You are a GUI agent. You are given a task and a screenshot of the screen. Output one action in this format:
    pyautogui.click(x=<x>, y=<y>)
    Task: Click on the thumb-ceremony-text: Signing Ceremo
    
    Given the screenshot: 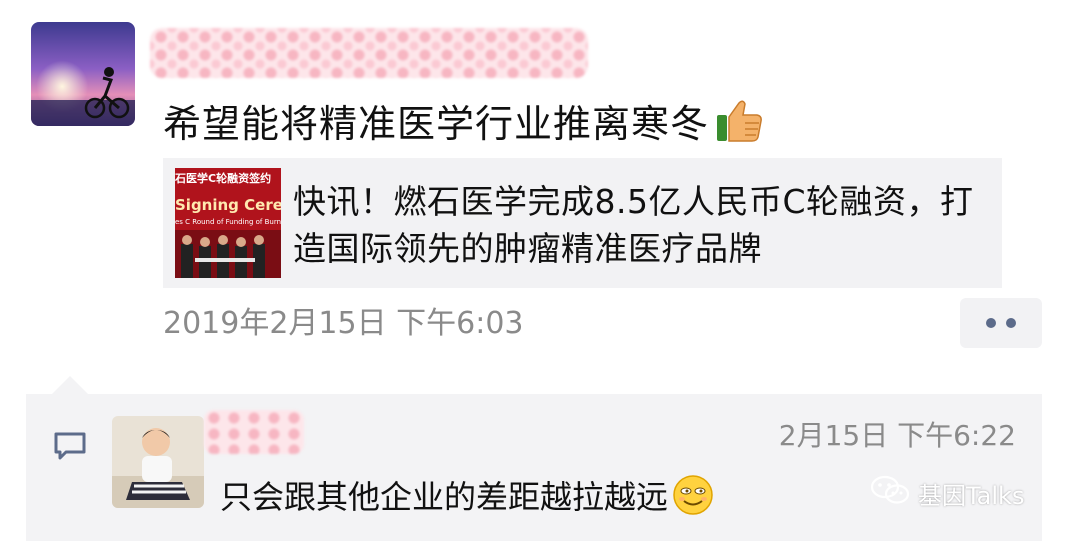 What is the action you would take?
    pyautogui.click(x=228, y=205)
    